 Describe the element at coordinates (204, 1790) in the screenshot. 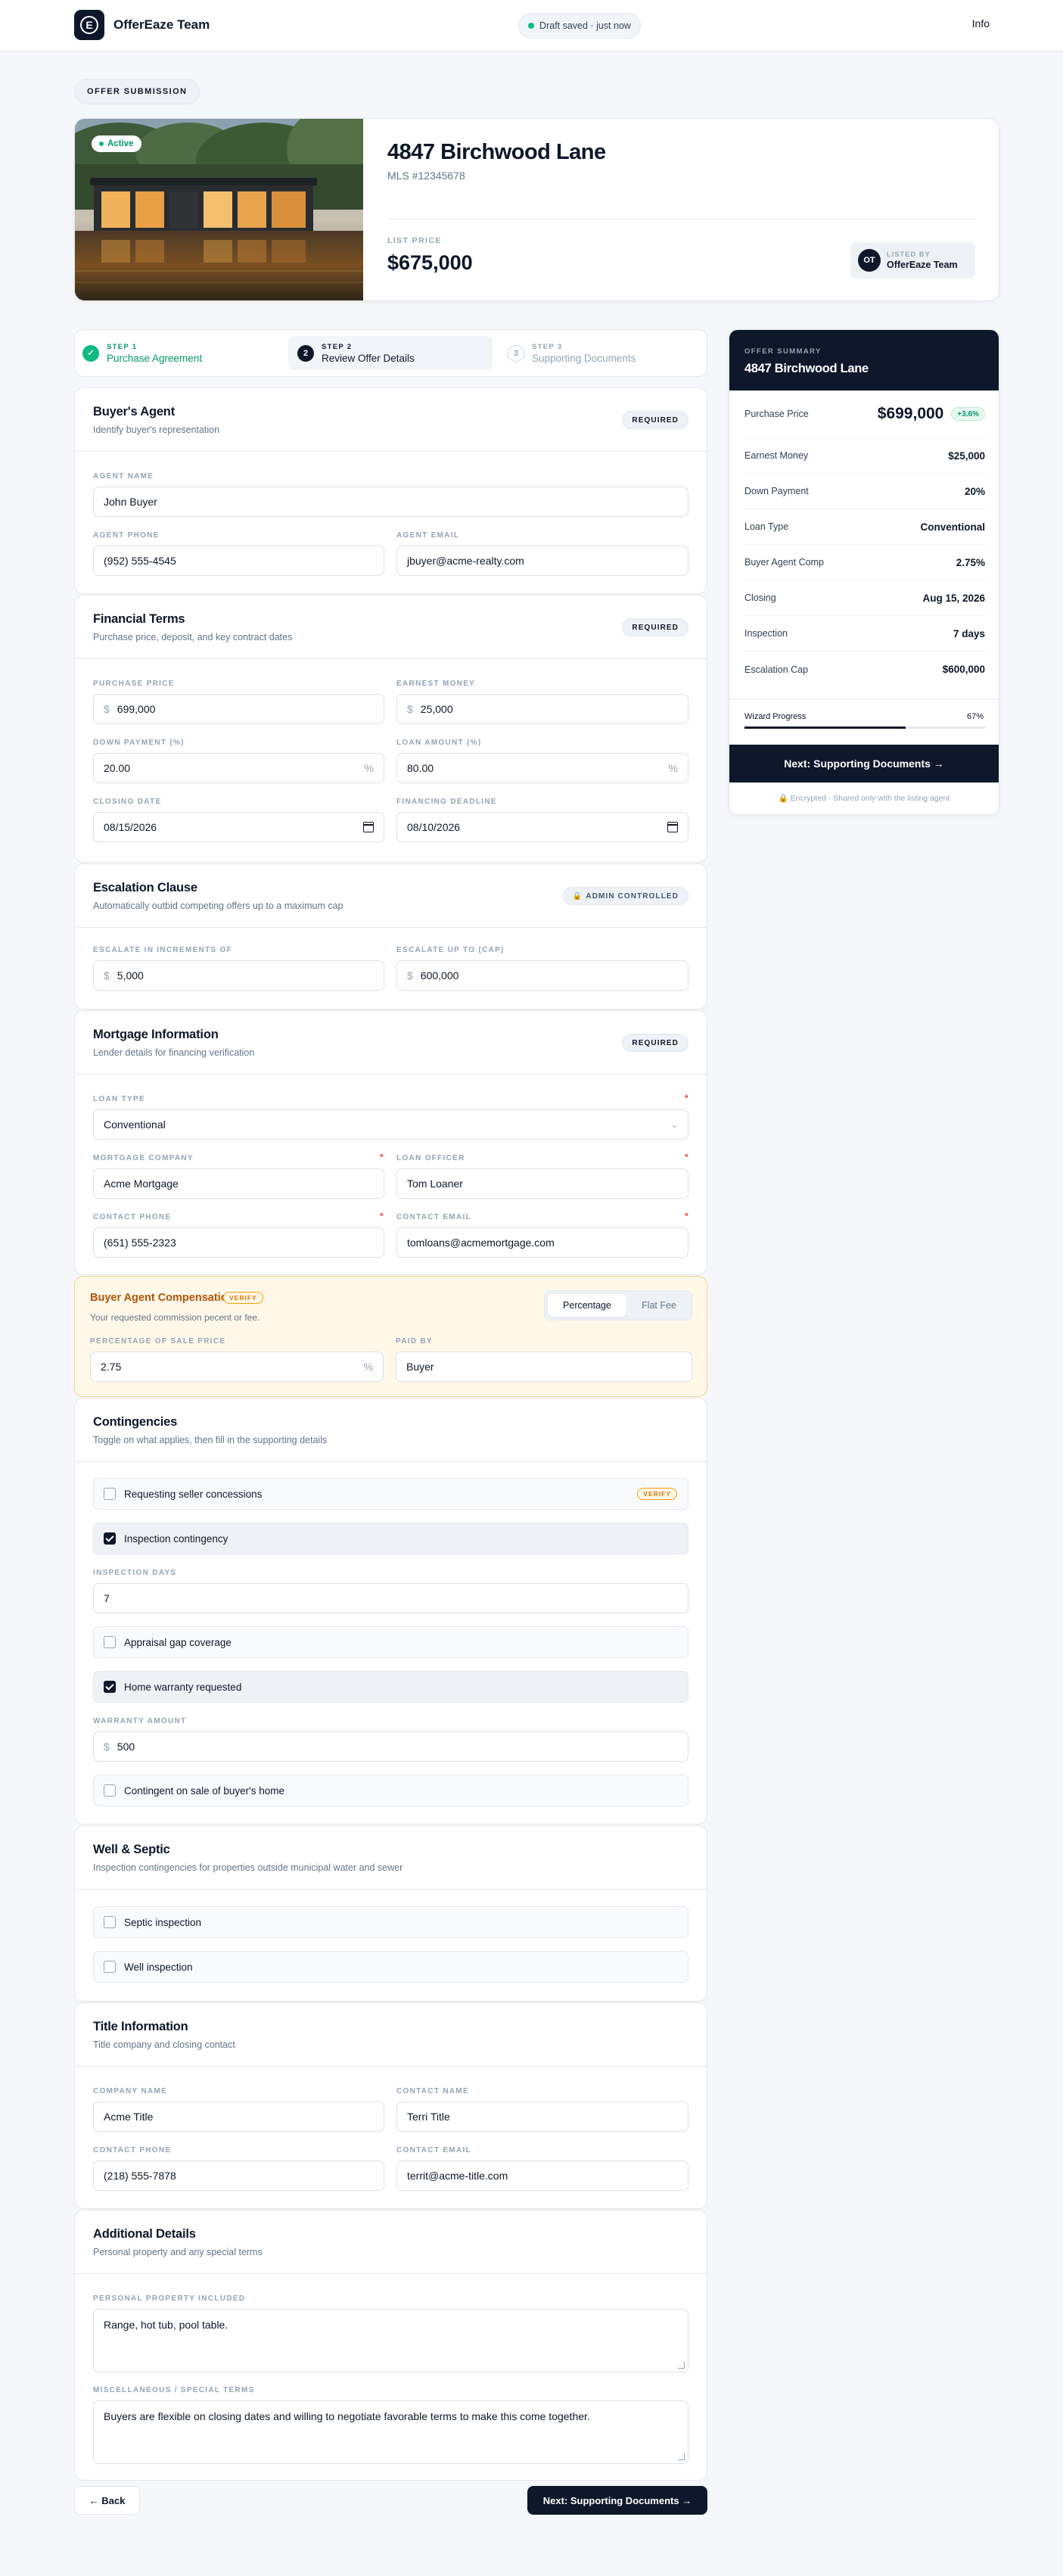

I see `checkbox-label: Contingent on sale of buyer's home` at that location.